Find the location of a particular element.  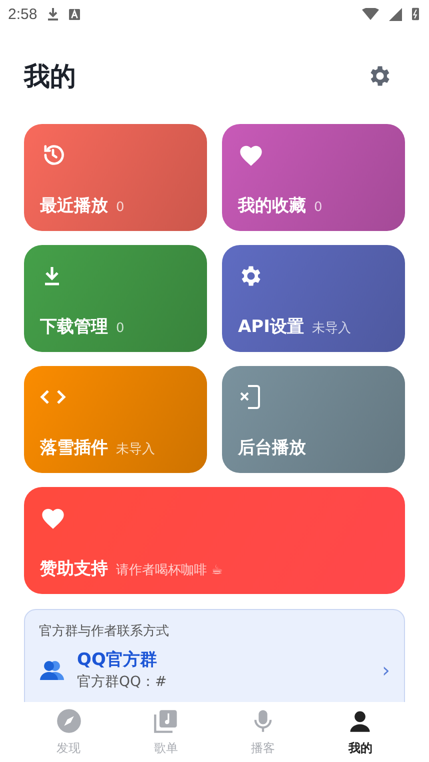

contact-name: QQ官方群 is located at coordinates (224, 659).